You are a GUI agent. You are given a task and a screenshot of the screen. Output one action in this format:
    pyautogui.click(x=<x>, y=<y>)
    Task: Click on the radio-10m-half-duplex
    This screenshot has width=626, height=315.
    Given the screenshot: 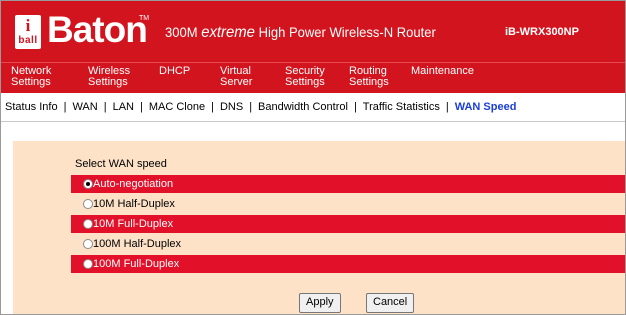 What is the action you would take?
    pyautogui.click(x=88, y=204)
    